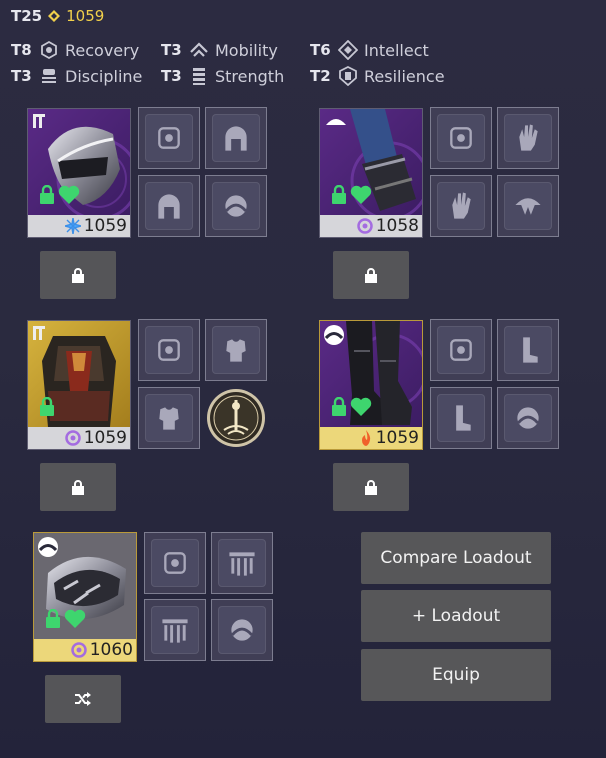 The image size is (606, 758). What do you see at coordinates (348, 50) in the screenshot?
I see `intellect-icon` at bounding box center [348, 50].